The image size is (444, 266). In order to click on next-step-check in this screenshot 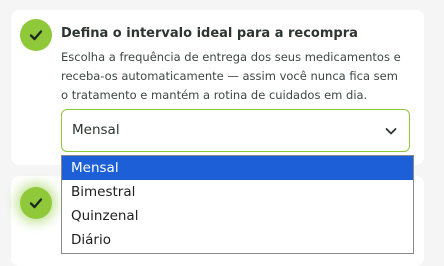, I will do `click(36, 203)`.